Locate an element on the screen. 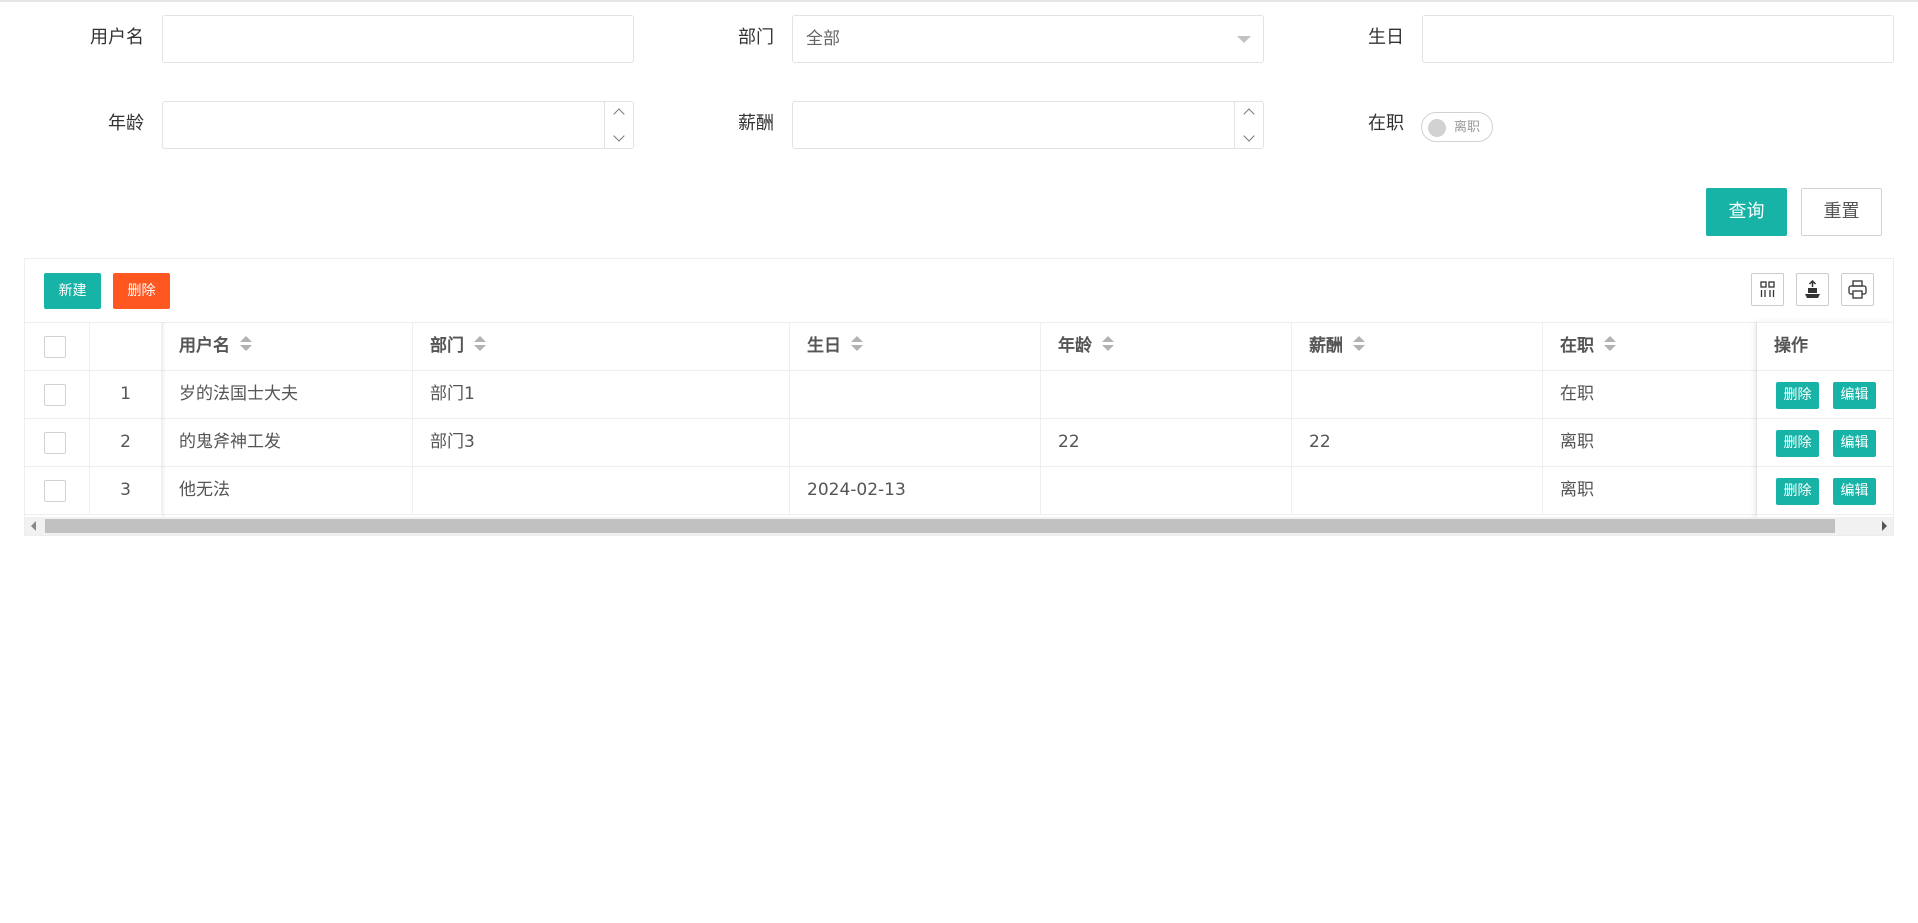 The width and height of the screenshot is (1918, 923). new-button: 新建 is located at coordinates (72, 291).